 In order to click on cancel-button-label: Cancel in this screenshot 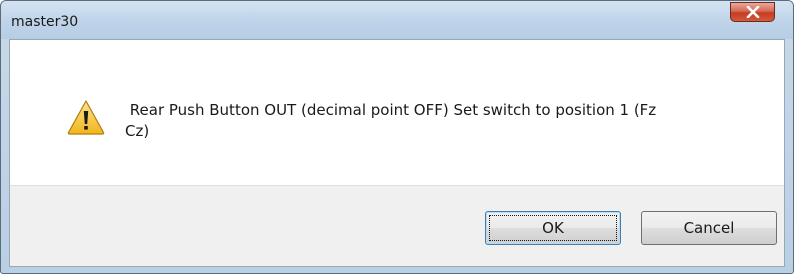, I will do `click(709, 228)`.